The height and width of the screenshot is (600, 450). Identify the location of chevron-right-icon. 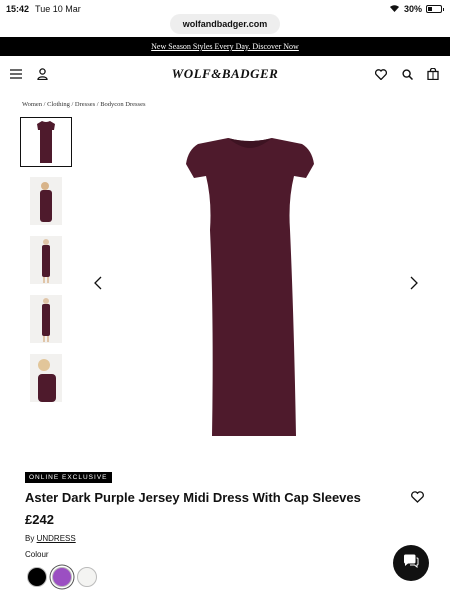
(414, 284).